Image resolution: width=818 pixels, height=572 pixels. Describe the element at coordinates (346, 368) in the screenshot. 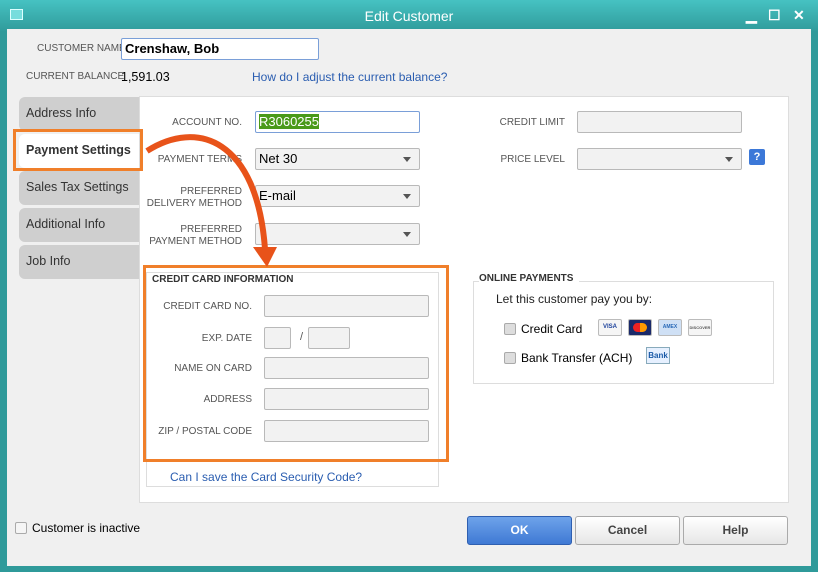

I see `name-on-card-input` at that location.